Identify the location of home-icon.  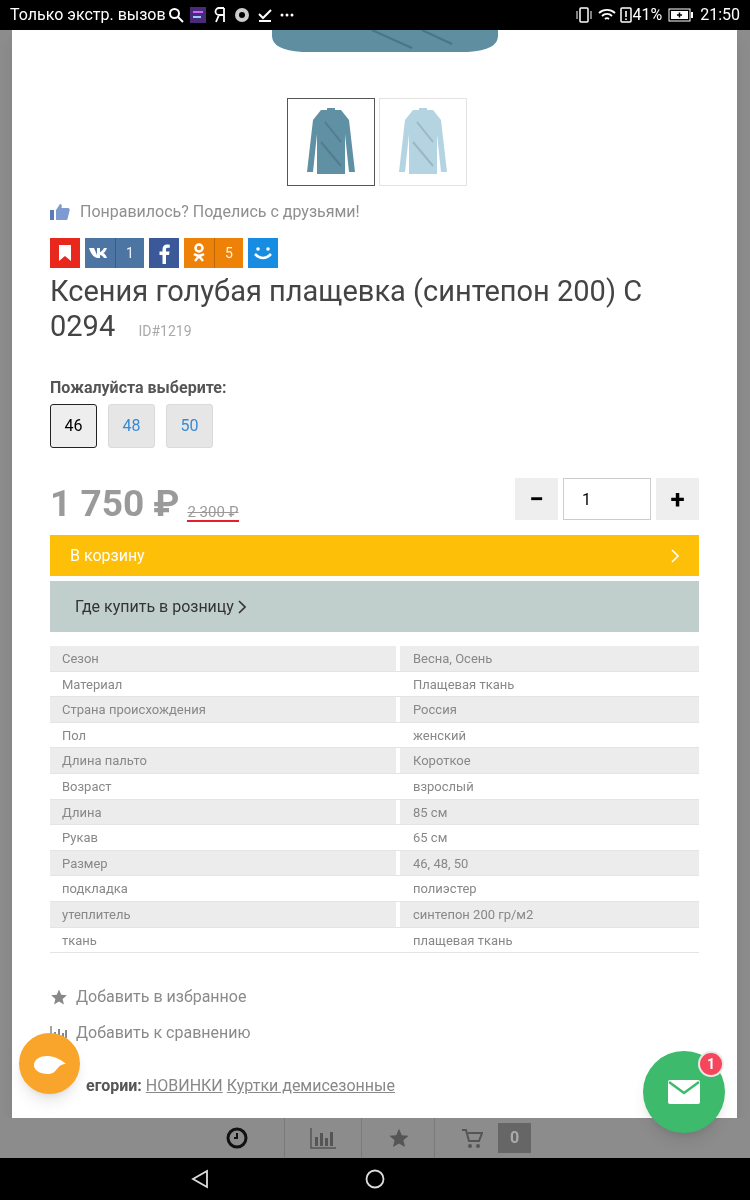
(375, 1179).